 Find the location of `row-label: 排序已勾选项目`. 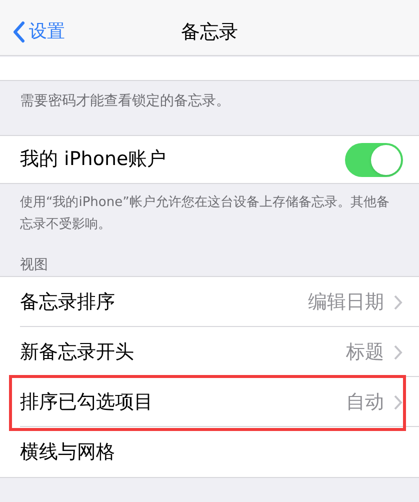

row-label: 排序已勾选项目 is located at coordinates (86, 402).